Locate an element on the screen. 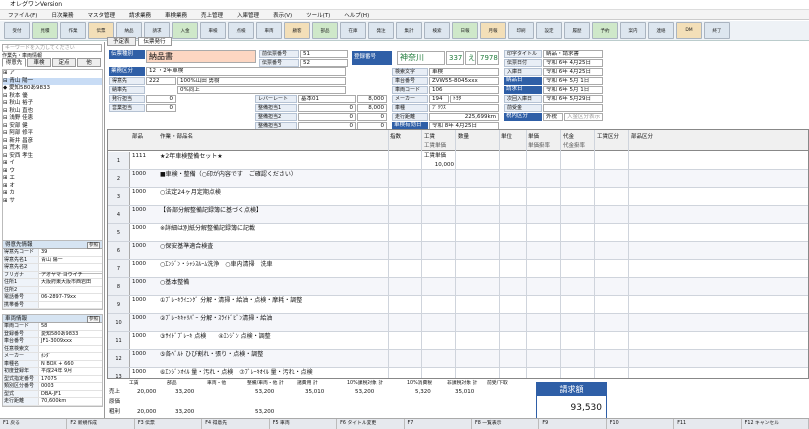  menu-item-6: 入庫管理 is located at coordinates (248, 15).